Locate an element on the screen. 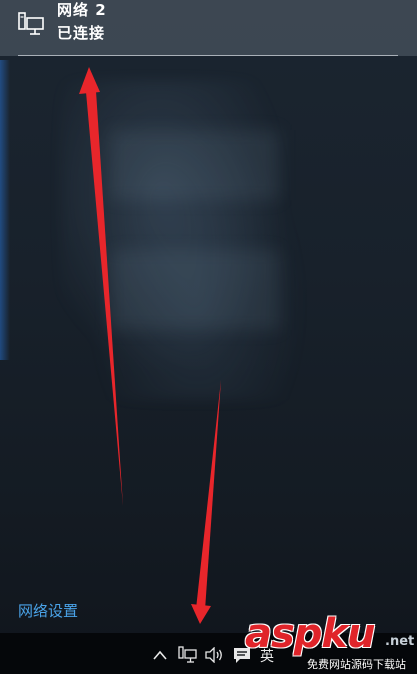 This screenshot has height=674, width=417. network-icon is located at coordinates (188, 655).